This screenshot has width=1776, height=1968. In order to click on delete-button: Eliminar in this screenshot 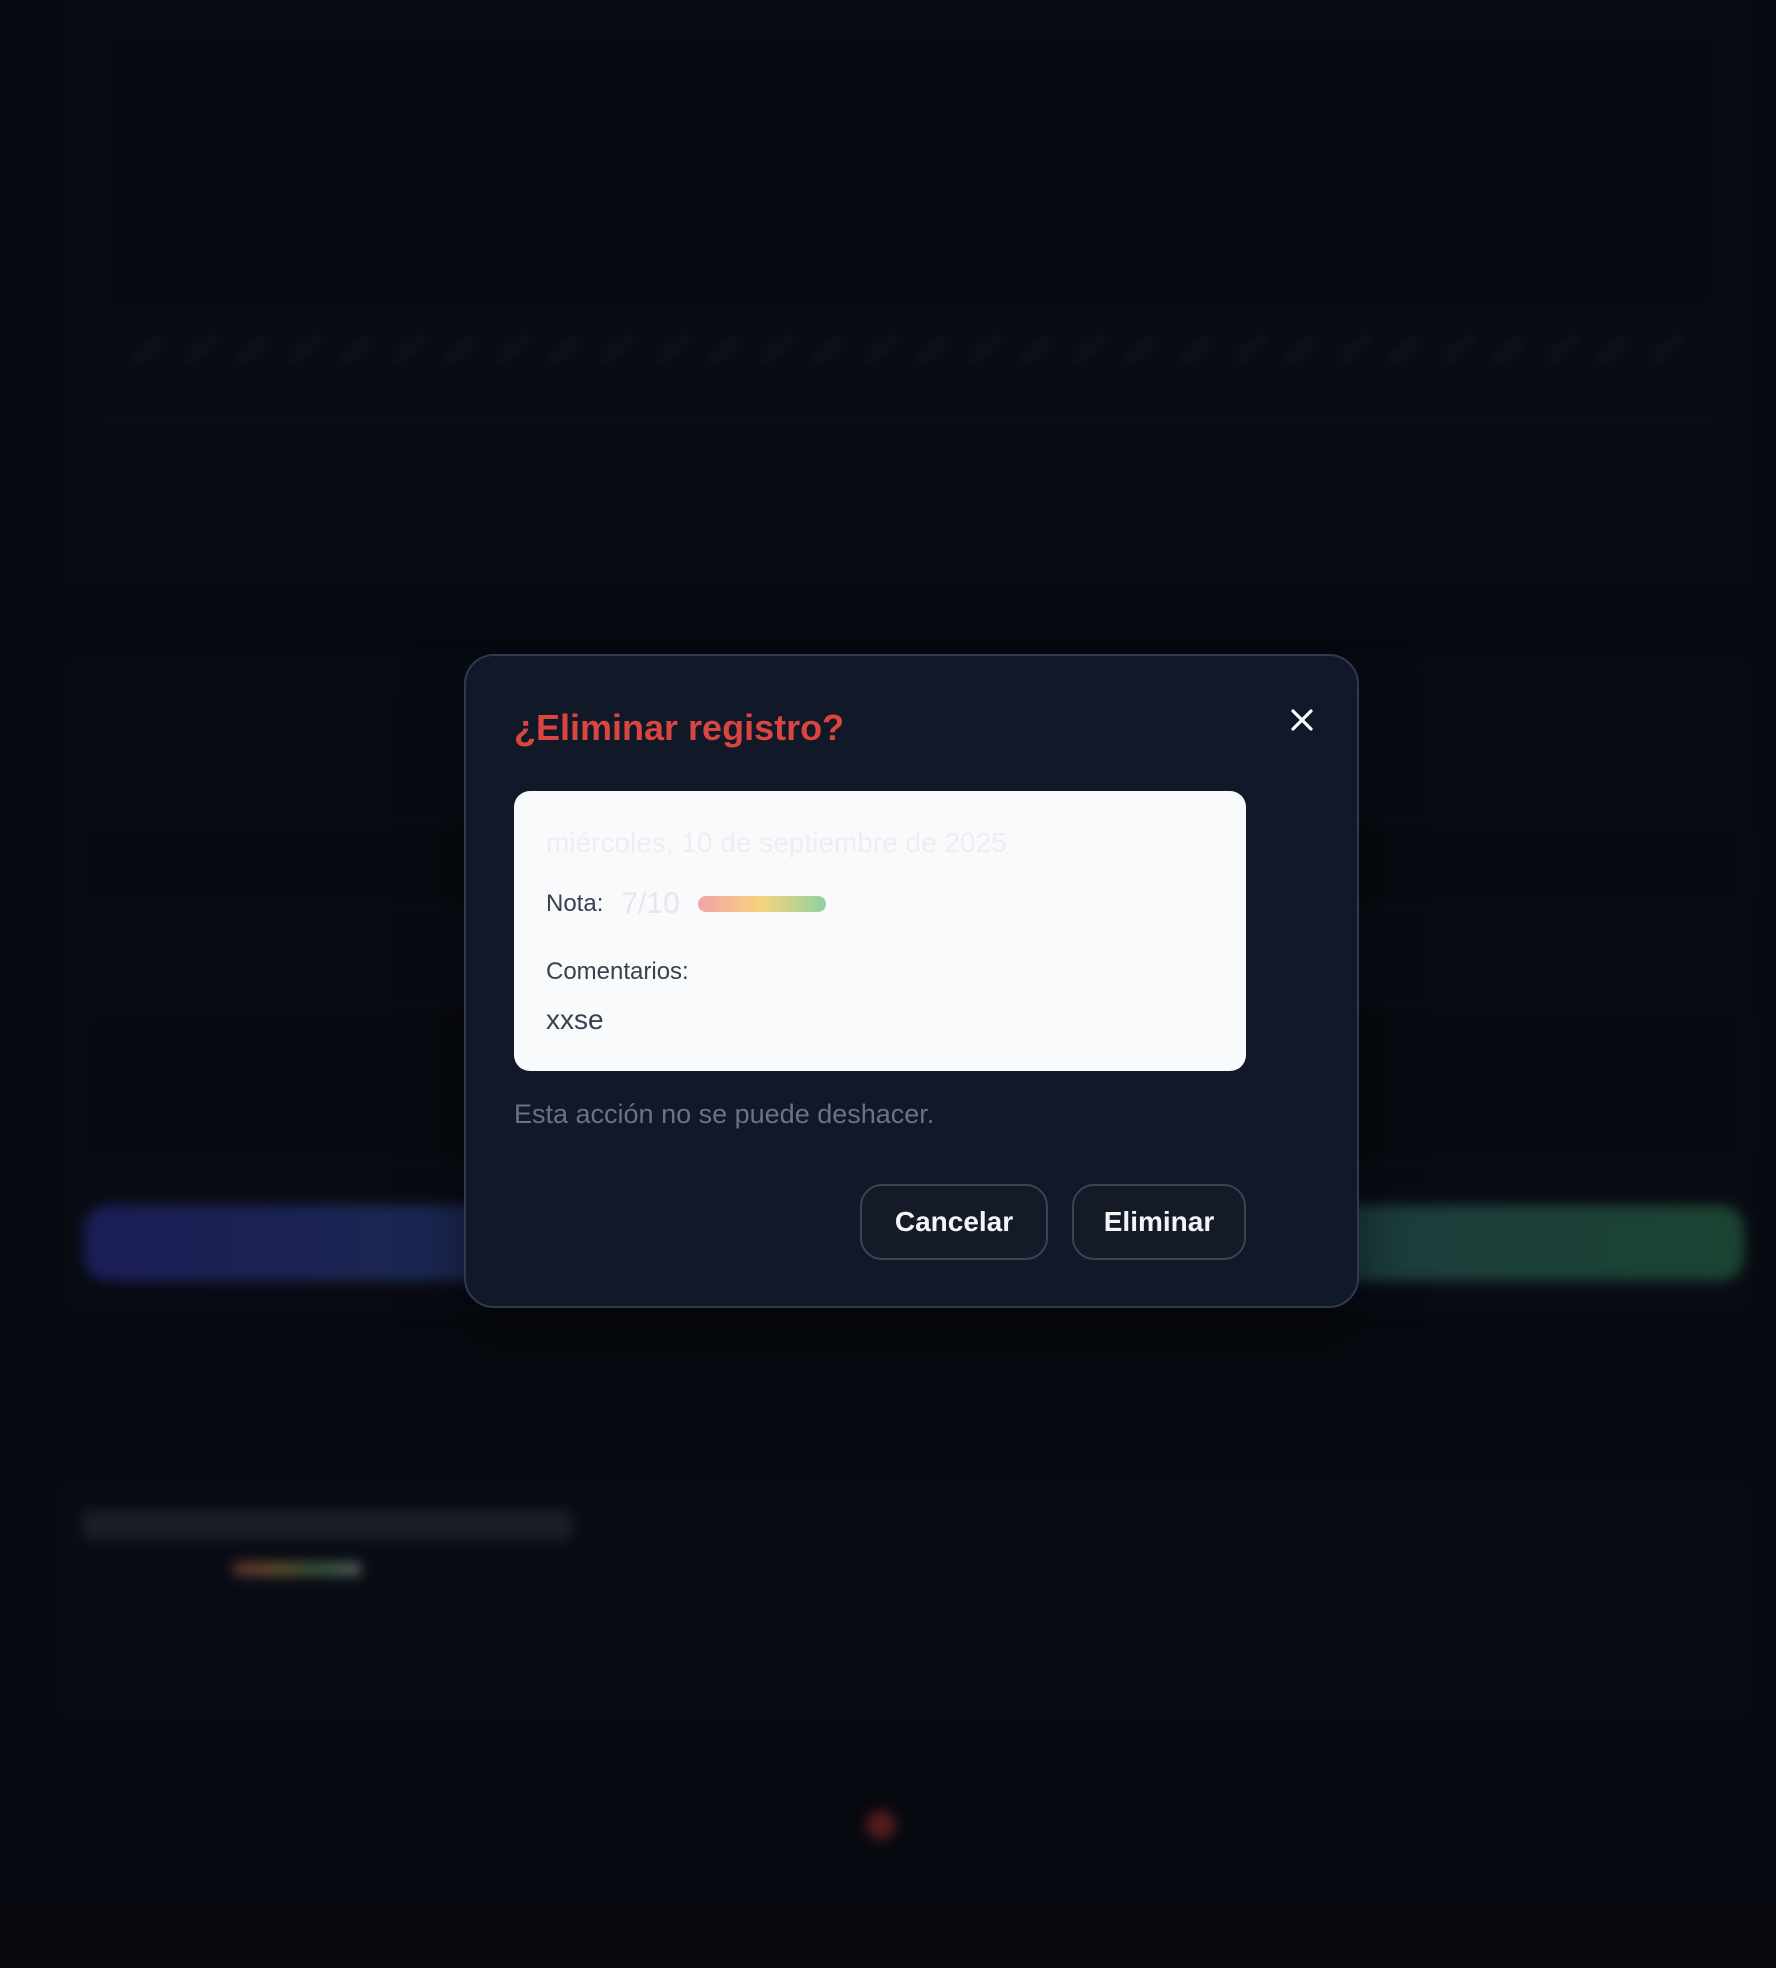, I will do `click(1159, 1222)`.